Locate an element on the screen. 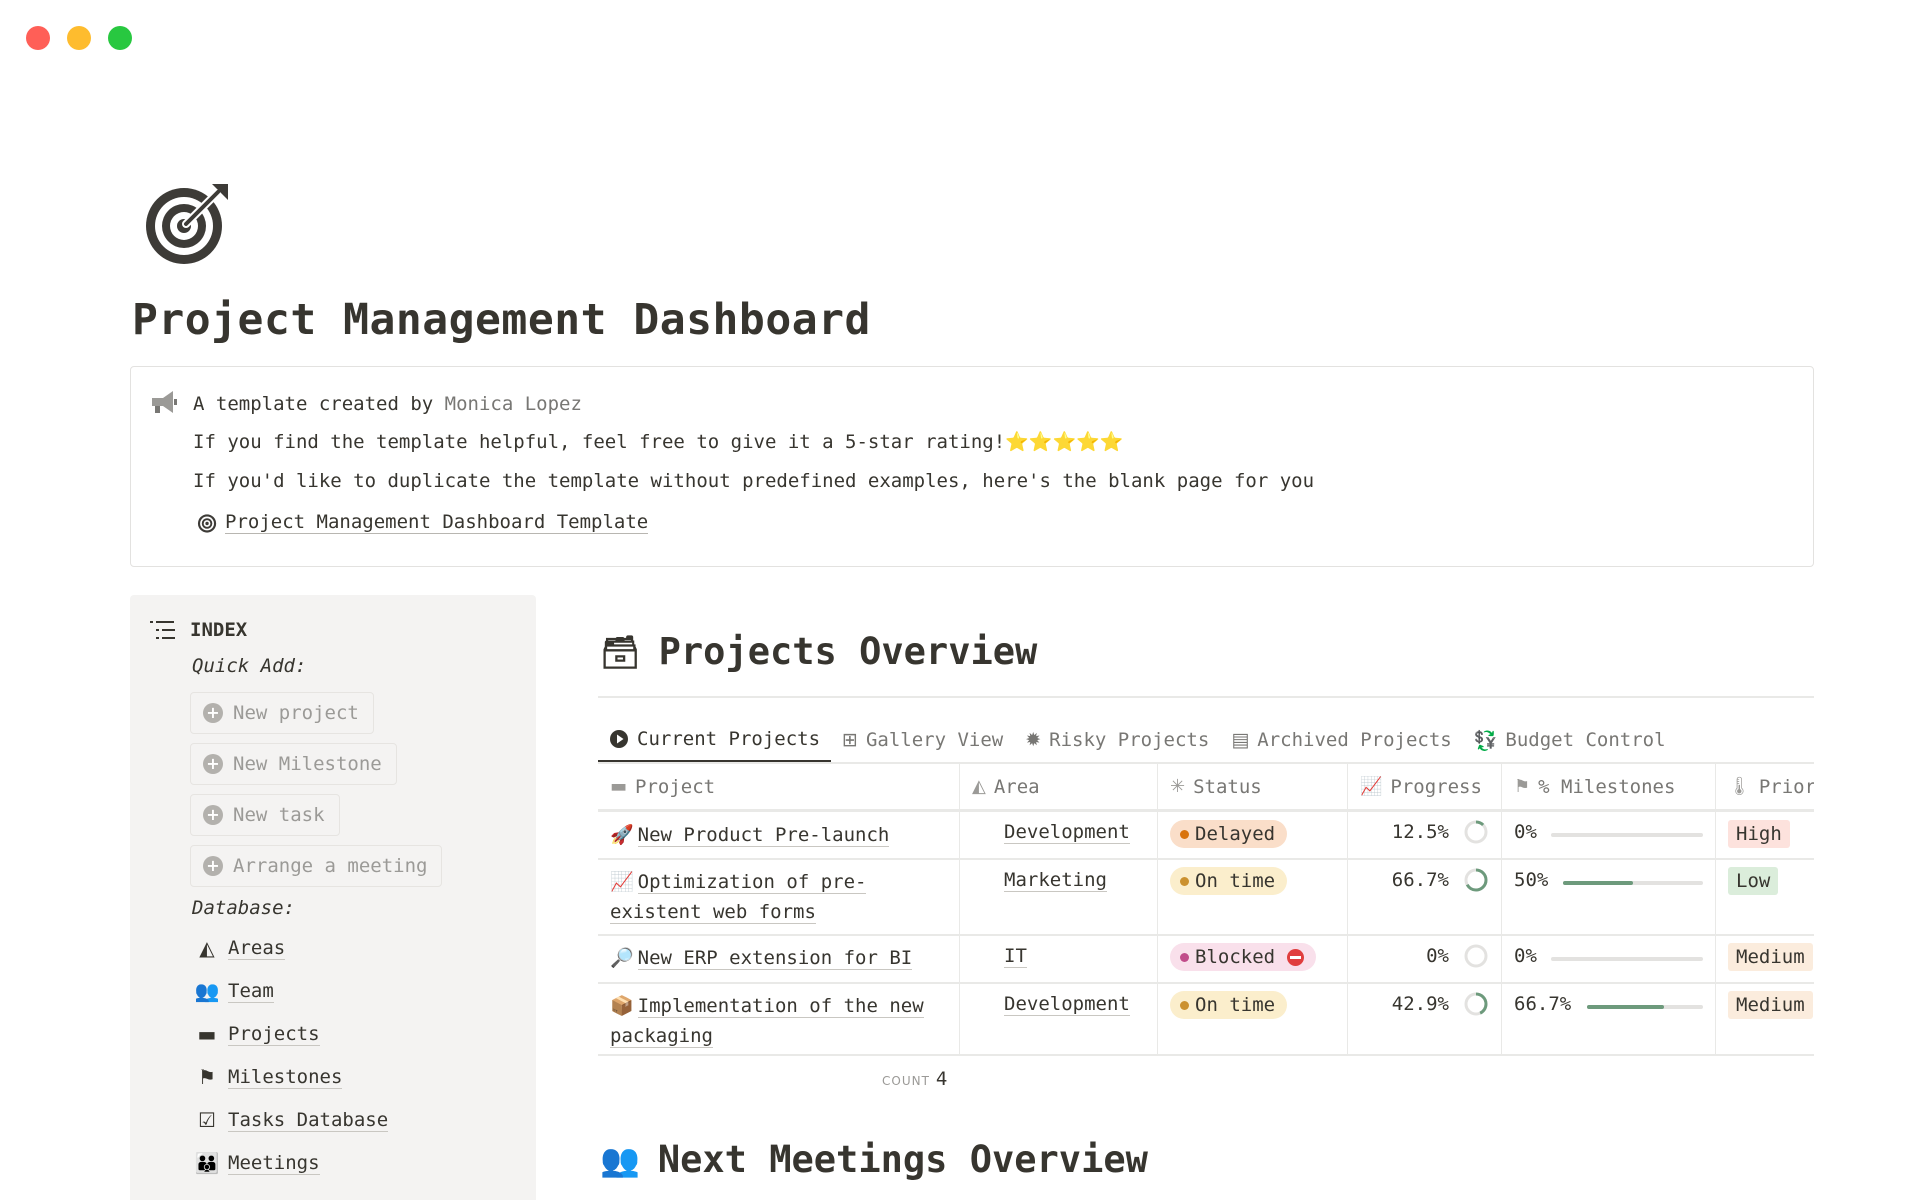  table-row-project: 📈 Optimization of pre-existent web forms is located at coordinates (780, 897).